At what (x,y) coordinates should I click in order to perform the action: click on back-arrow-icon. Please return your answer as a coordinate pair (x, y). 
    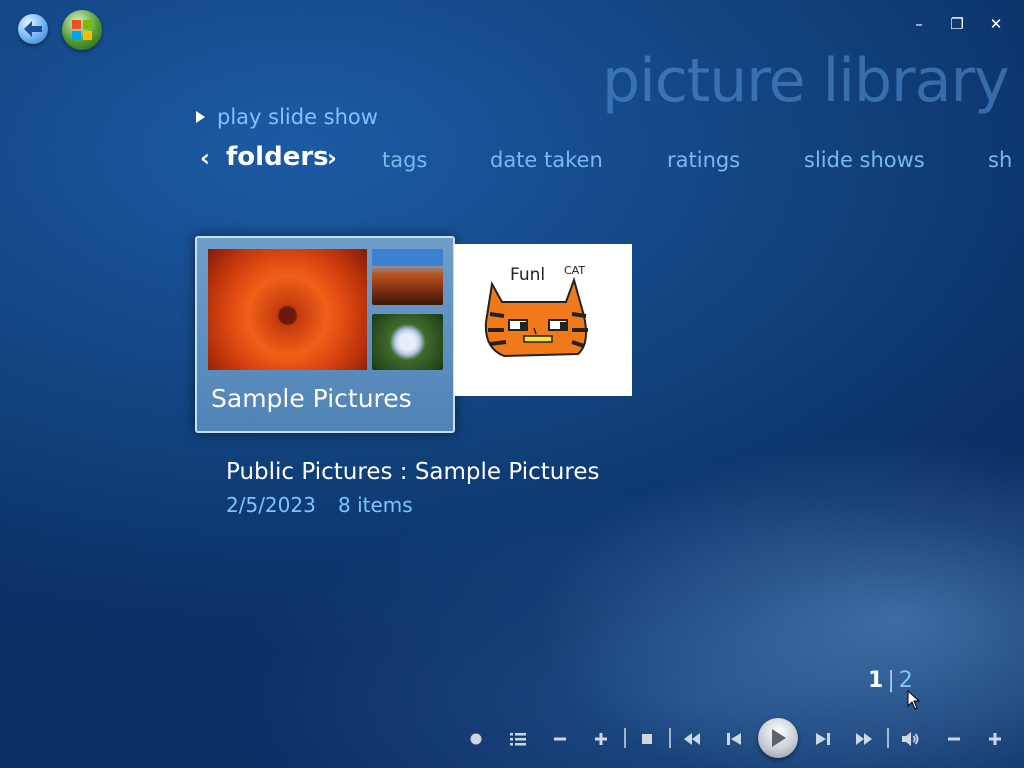
    Looking at the image, I should click on (33, 29).